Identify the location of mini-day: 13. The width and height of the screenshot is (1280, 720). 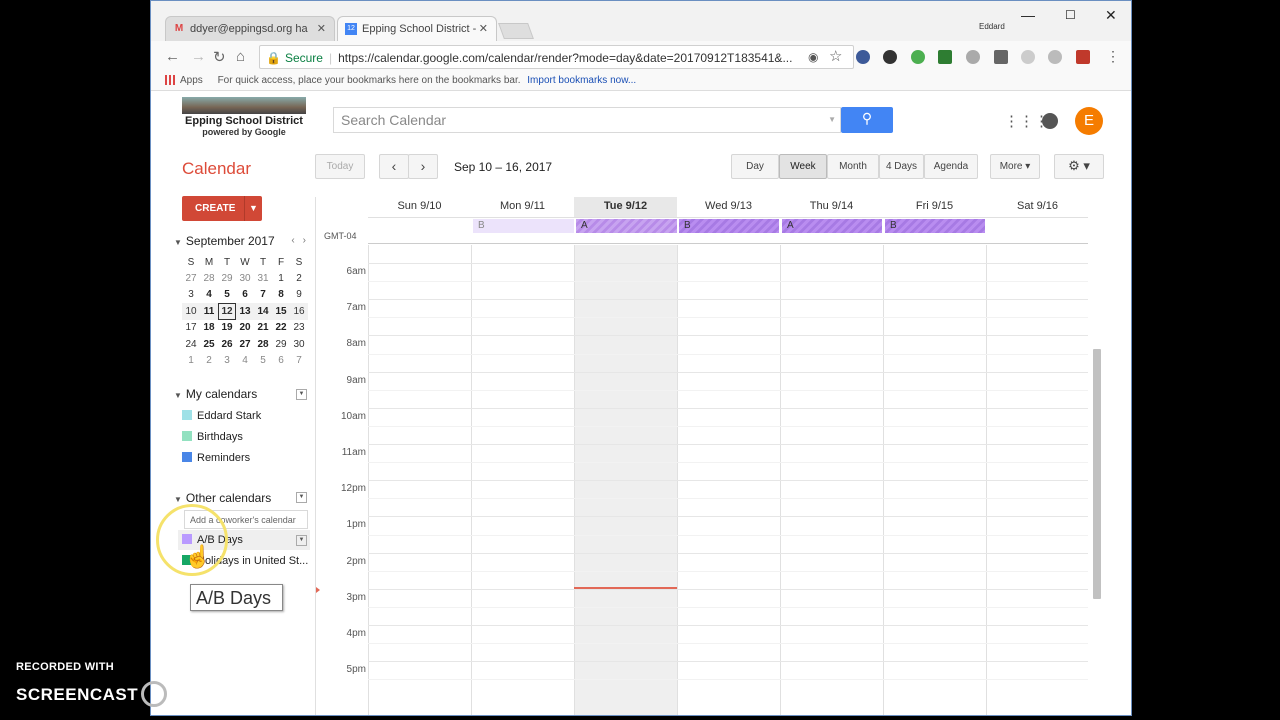
(245, 311).